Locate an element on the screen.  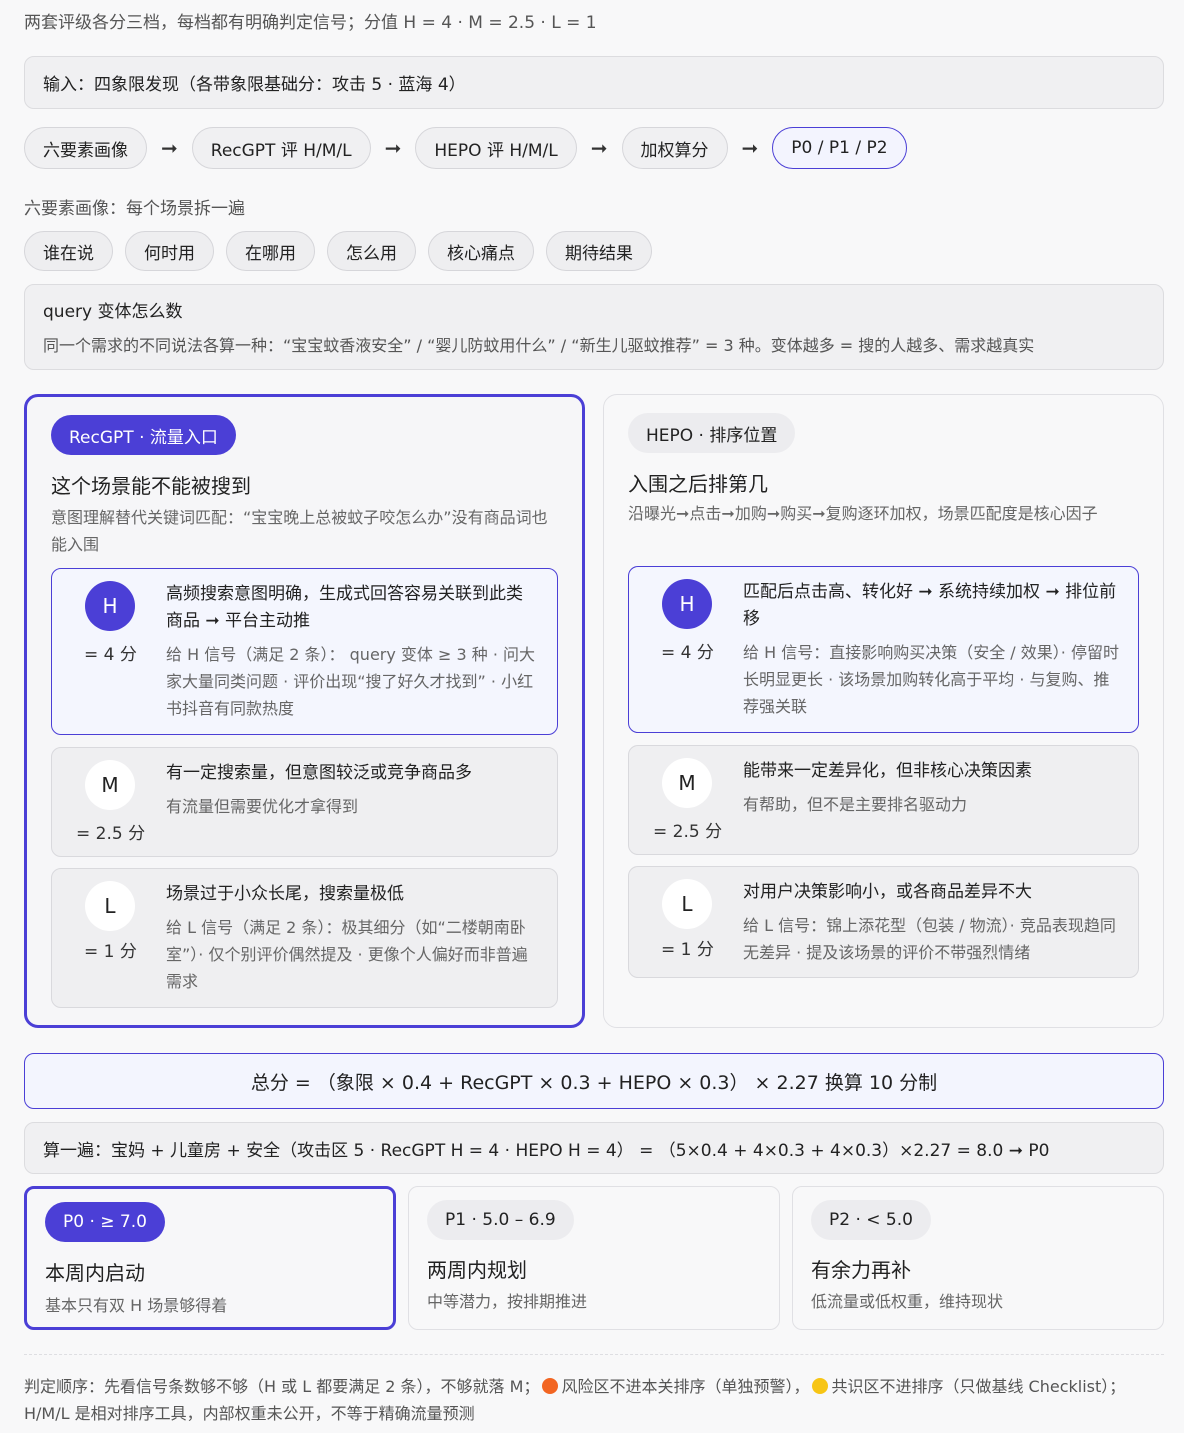
priority-badge: P0 · ≥ 7.0 is located at coordinates (105, 1222).